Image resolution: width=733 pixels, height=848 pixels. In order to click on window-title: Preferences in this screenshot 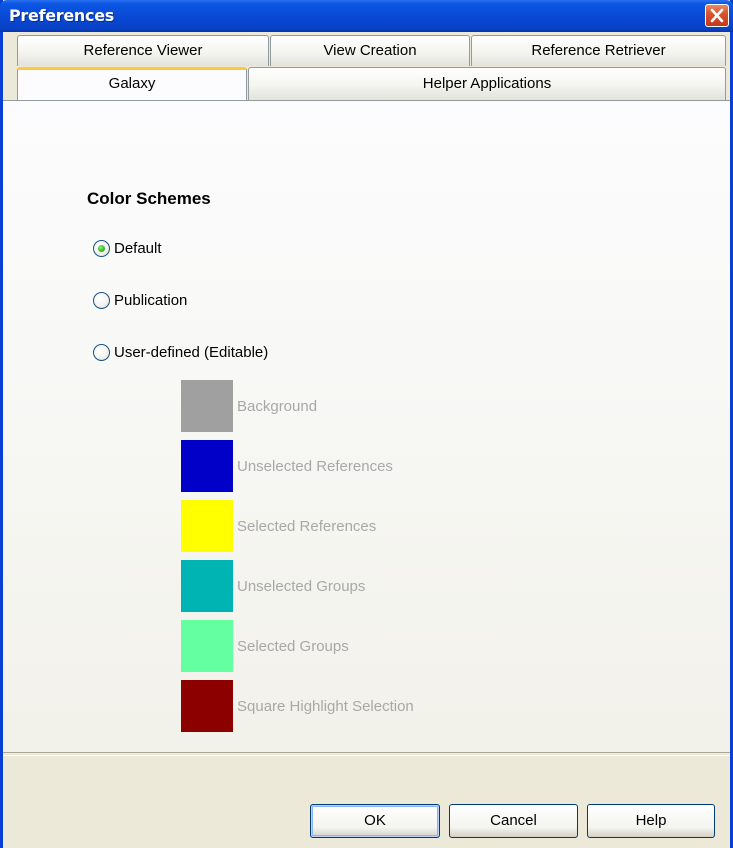, I will do `click(61, 15)`.